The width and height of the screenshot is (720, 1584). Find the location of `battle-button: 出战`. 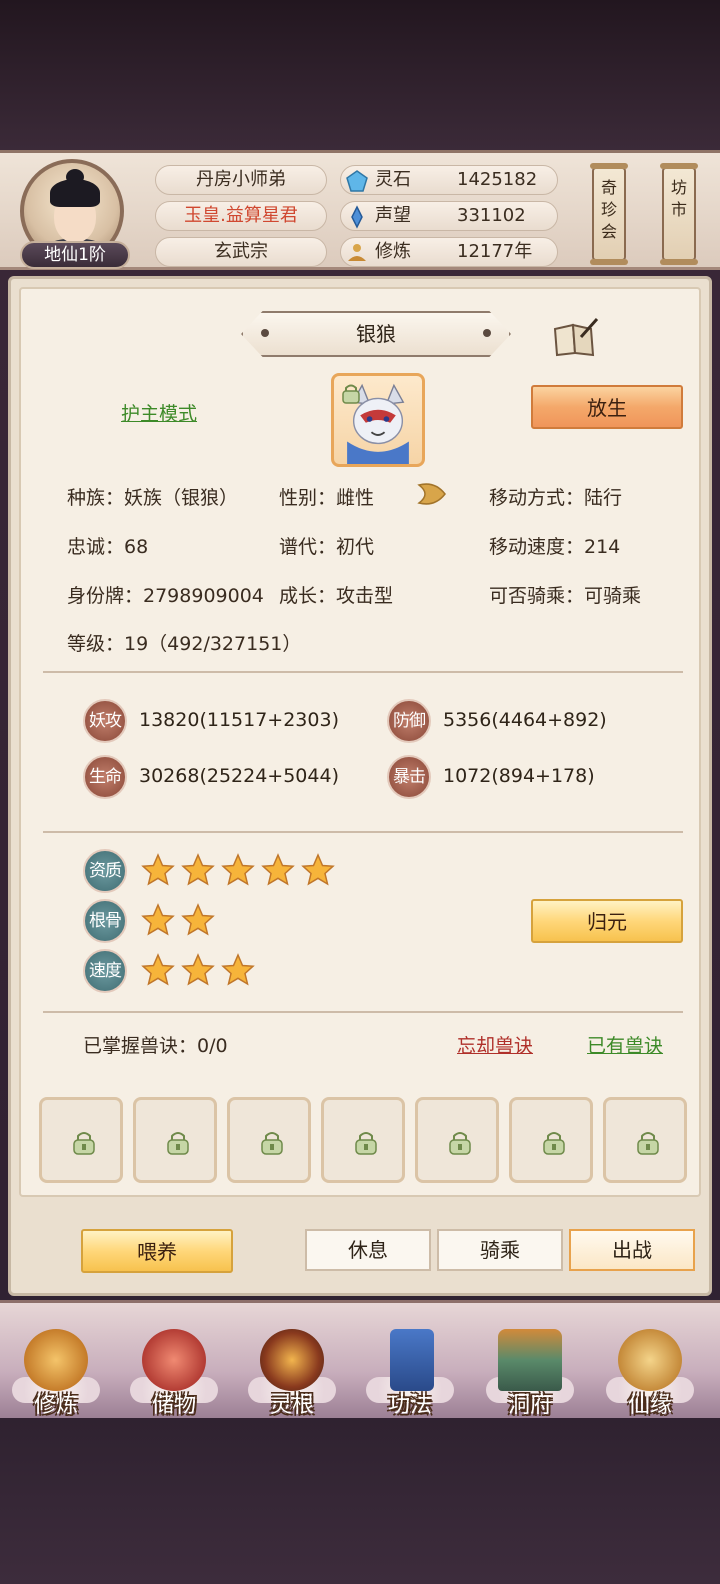

battle-button: 出战 is located at coordinates (632, 1250).